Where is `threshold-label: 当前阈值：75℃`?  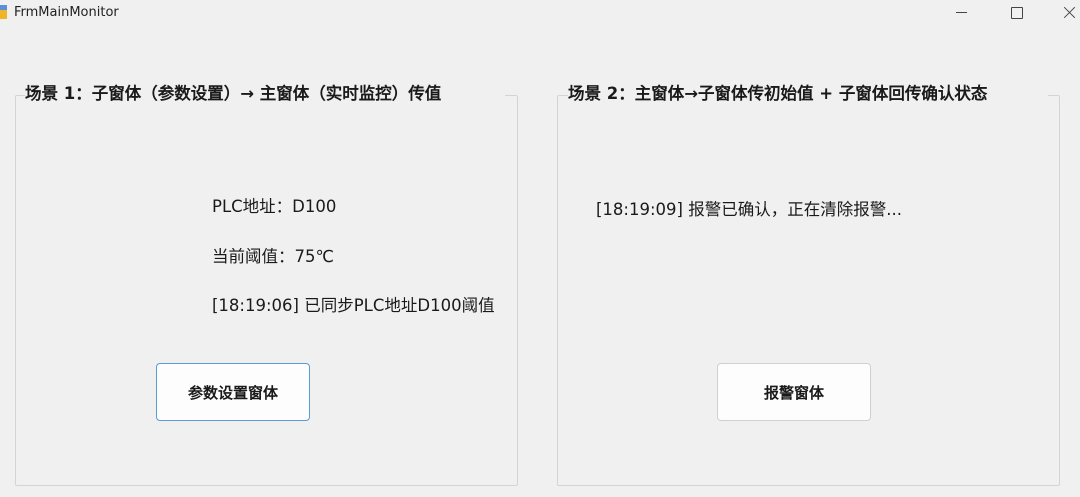 threshold-label: 当前阈值：75℃ is located at coordinates (273, 256).